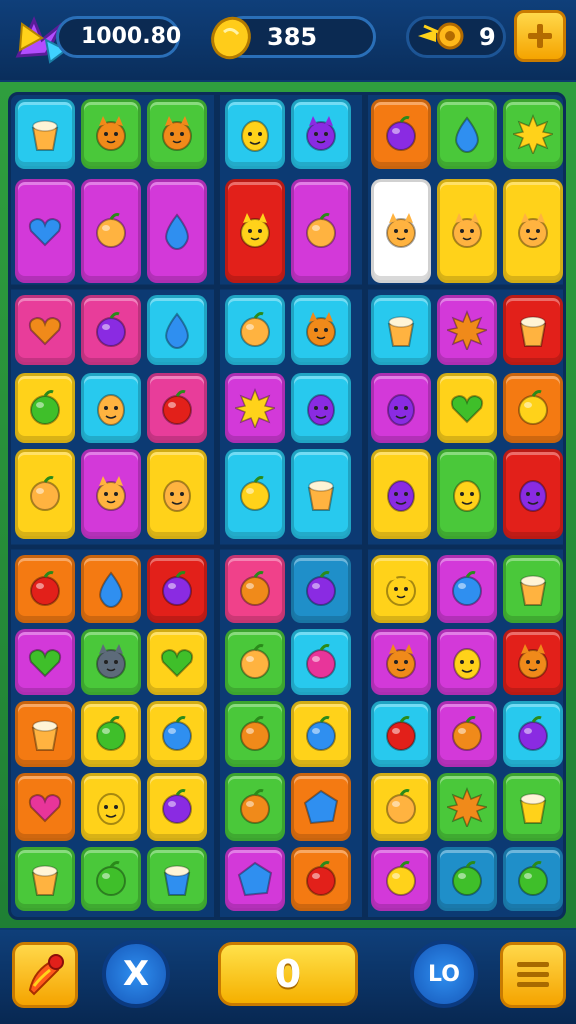  I want to click on tile-r6-c5, so click(401, 662).